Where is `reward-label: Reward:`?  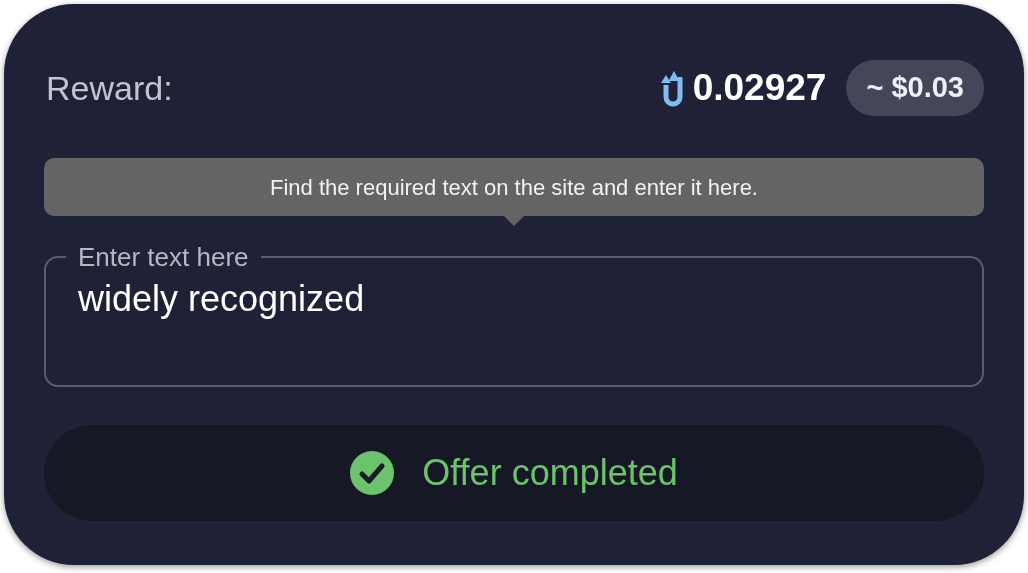 reward-label: Reward: is located at coordinates (109, 88).